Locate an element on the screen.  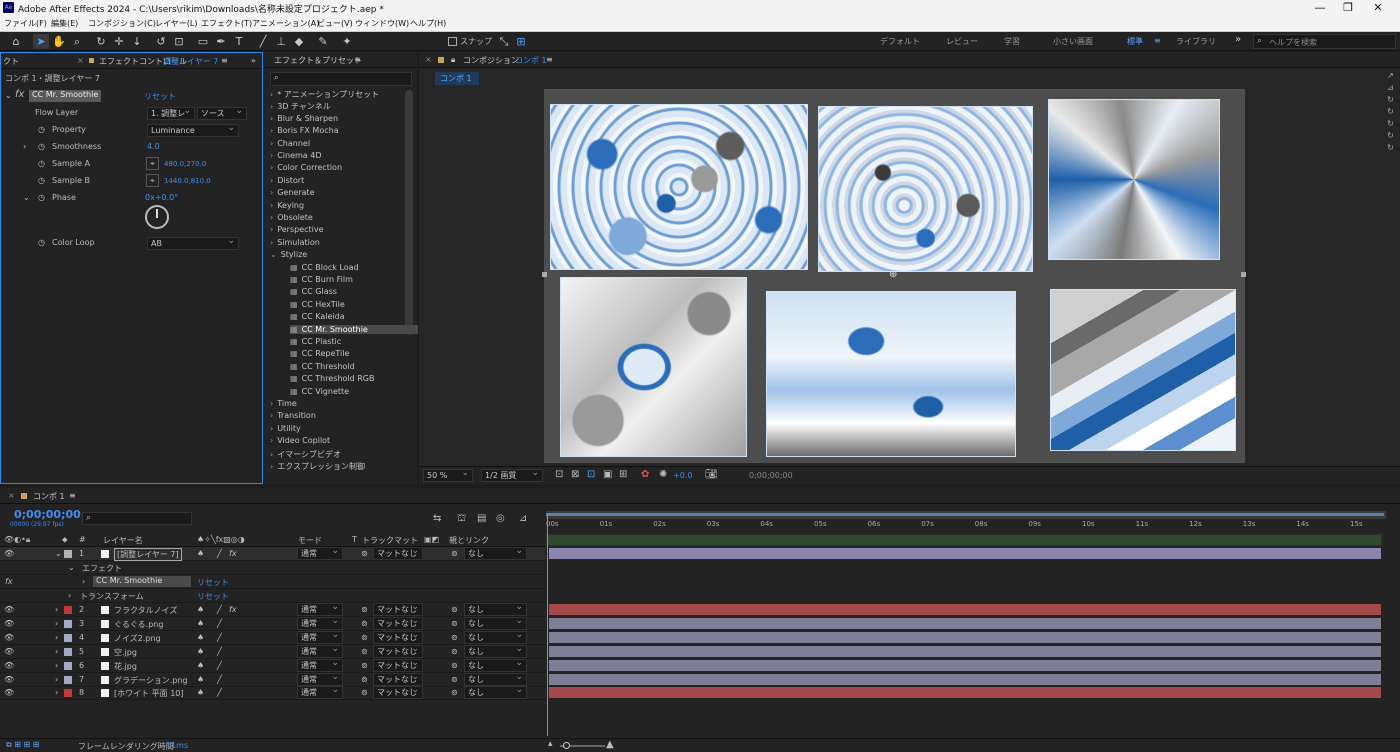
menu-file: ファイル(F) is located at coordinates (25, 23).